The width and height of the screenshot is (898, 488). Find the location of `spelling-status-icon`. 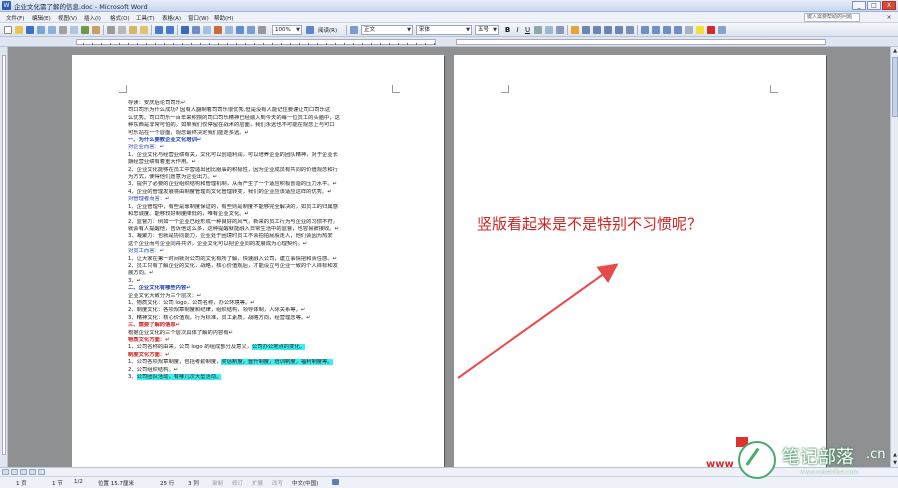

spelling-status-icon is located at coordinates (335, 482).